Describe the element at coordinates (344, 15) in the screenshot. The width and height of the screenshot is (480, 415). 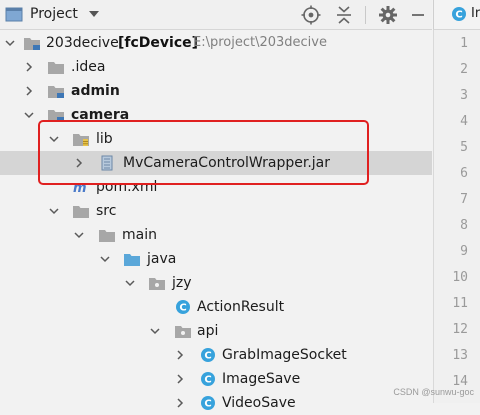
I see `collapse-all-icon` at that location.